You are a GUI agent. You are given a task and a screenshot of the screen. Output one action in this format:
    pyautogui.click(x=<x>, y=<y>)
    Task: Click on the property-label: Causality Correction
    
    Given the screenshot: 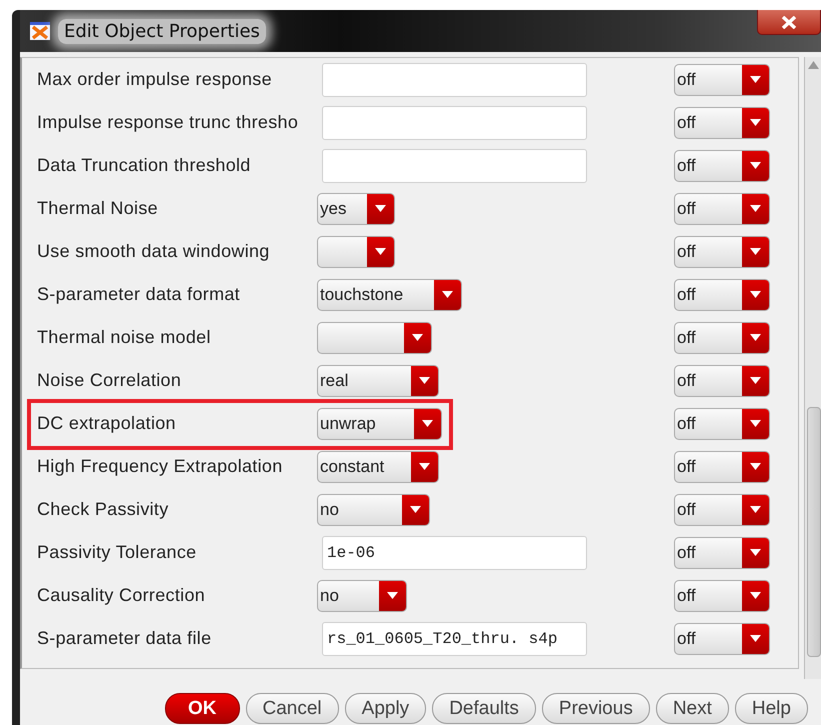 What is the action you would take?
    pyautogui.click(x=121, y=595)
    